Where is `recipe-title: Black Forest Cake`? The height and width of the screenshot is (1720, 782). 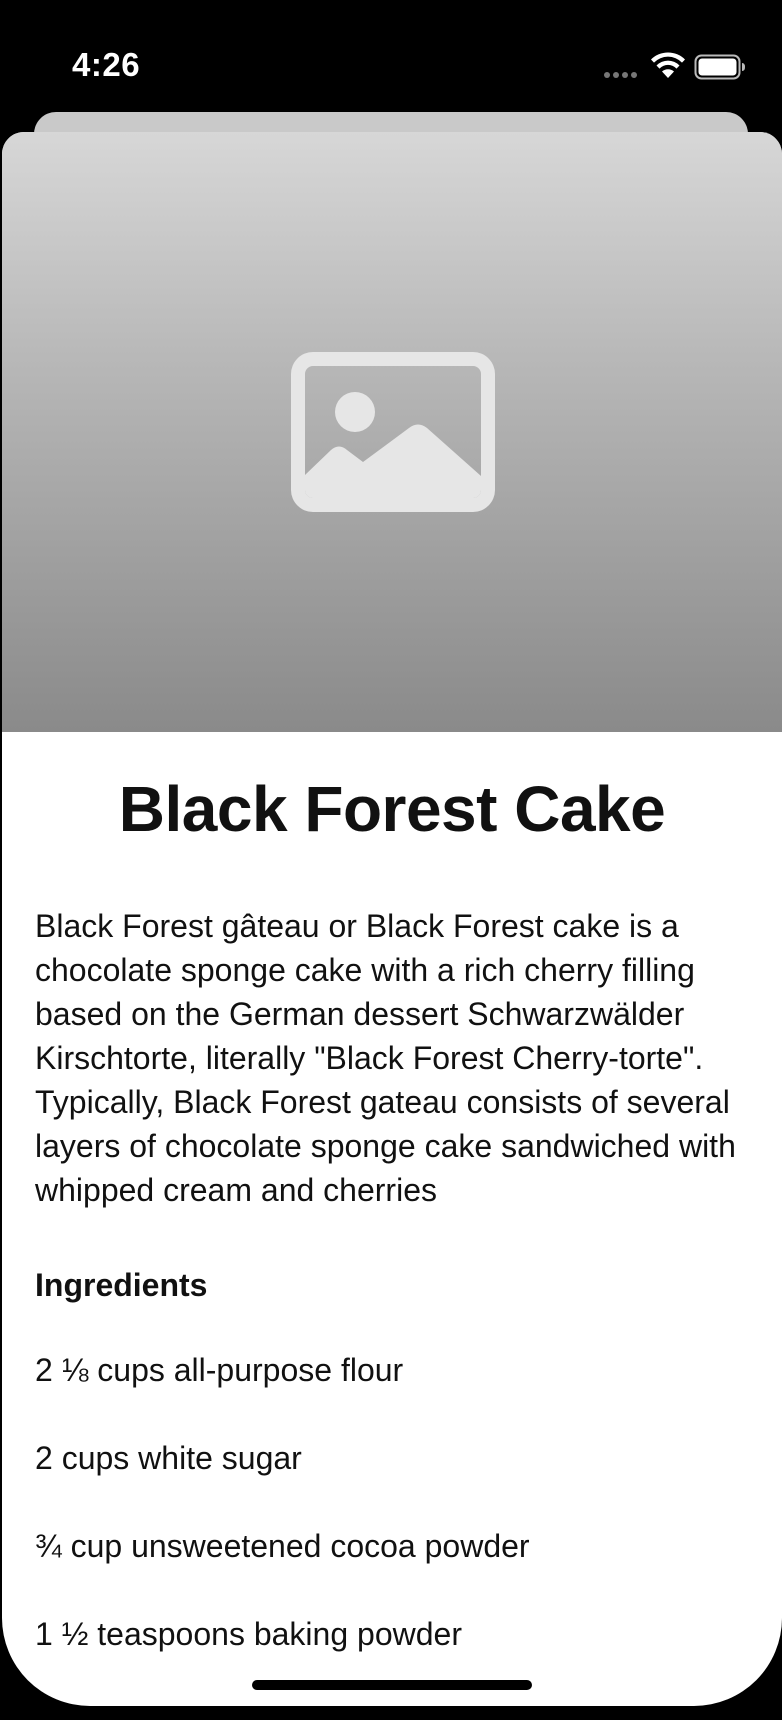
recipe-title: Black Forest Cake is located at coordinates (392, 809).